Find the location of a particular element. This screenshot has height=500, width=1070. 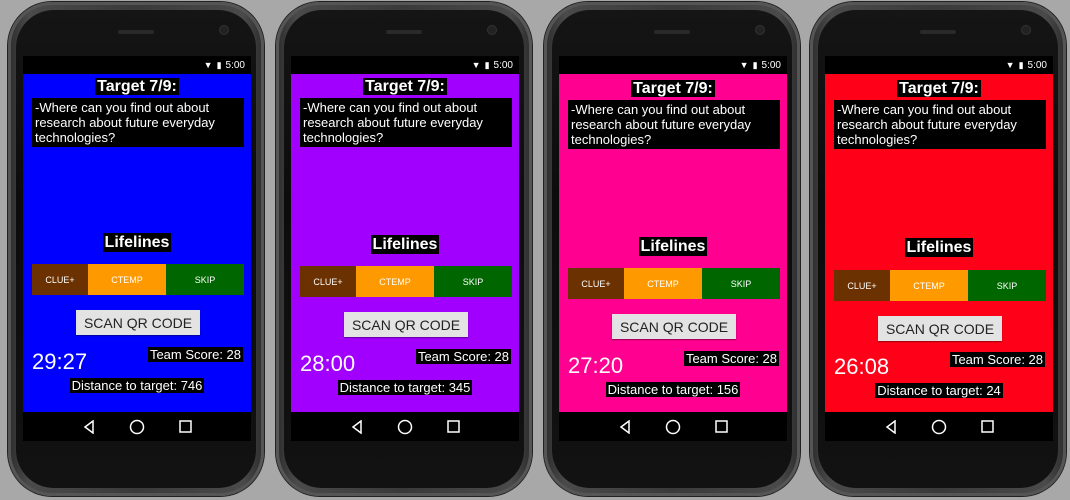

timer: 28:00 is located at coordinates (328, 363).